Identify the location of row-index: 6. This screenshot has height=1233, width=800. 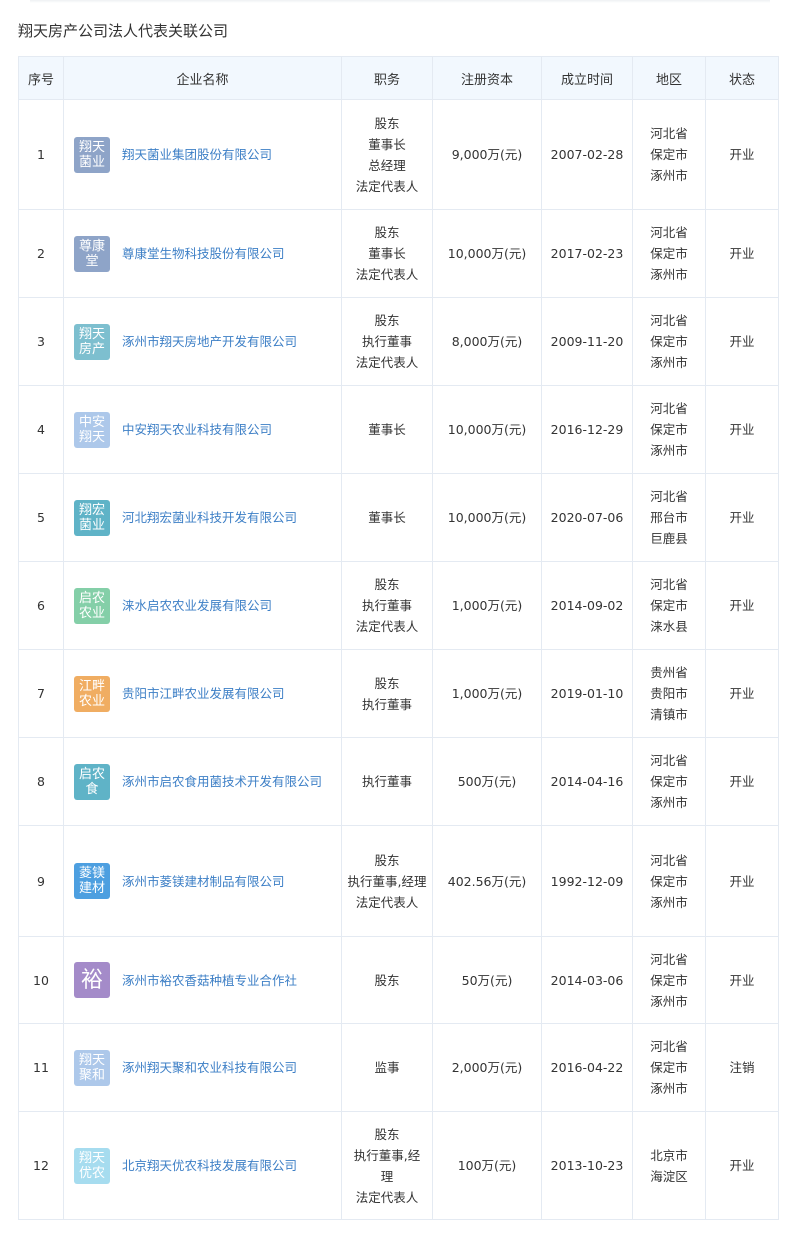
(41, 605).